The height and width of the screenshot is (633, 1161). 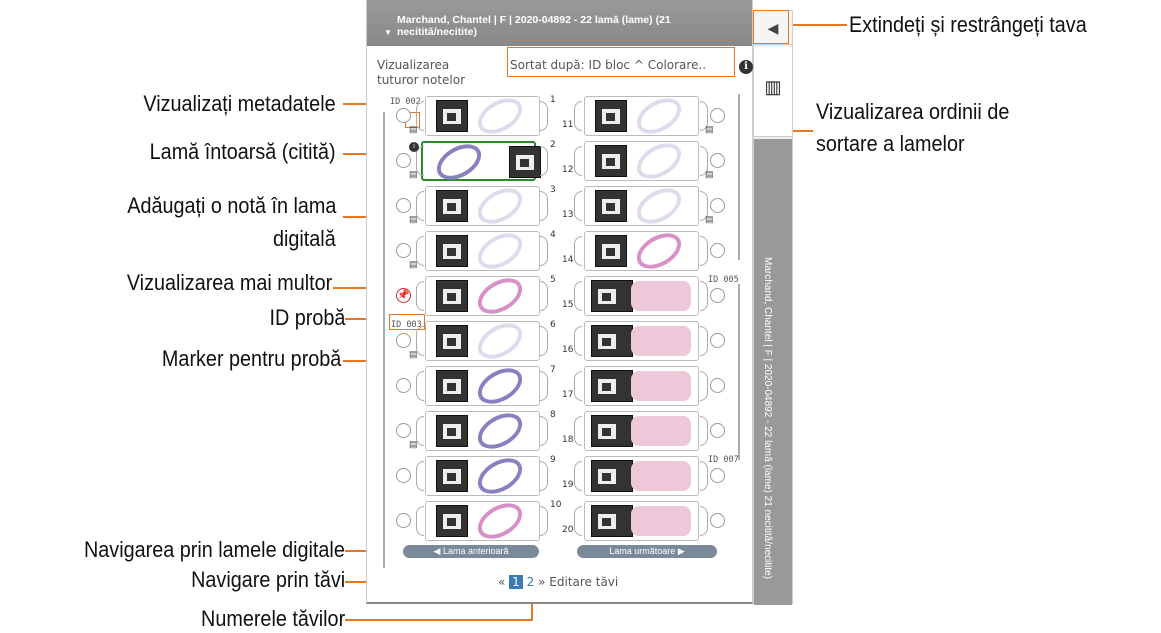 What do you see at coordinates (568, 440) in the screenshot?
I see `slide-number: 18` at bounding box center [568, 440].